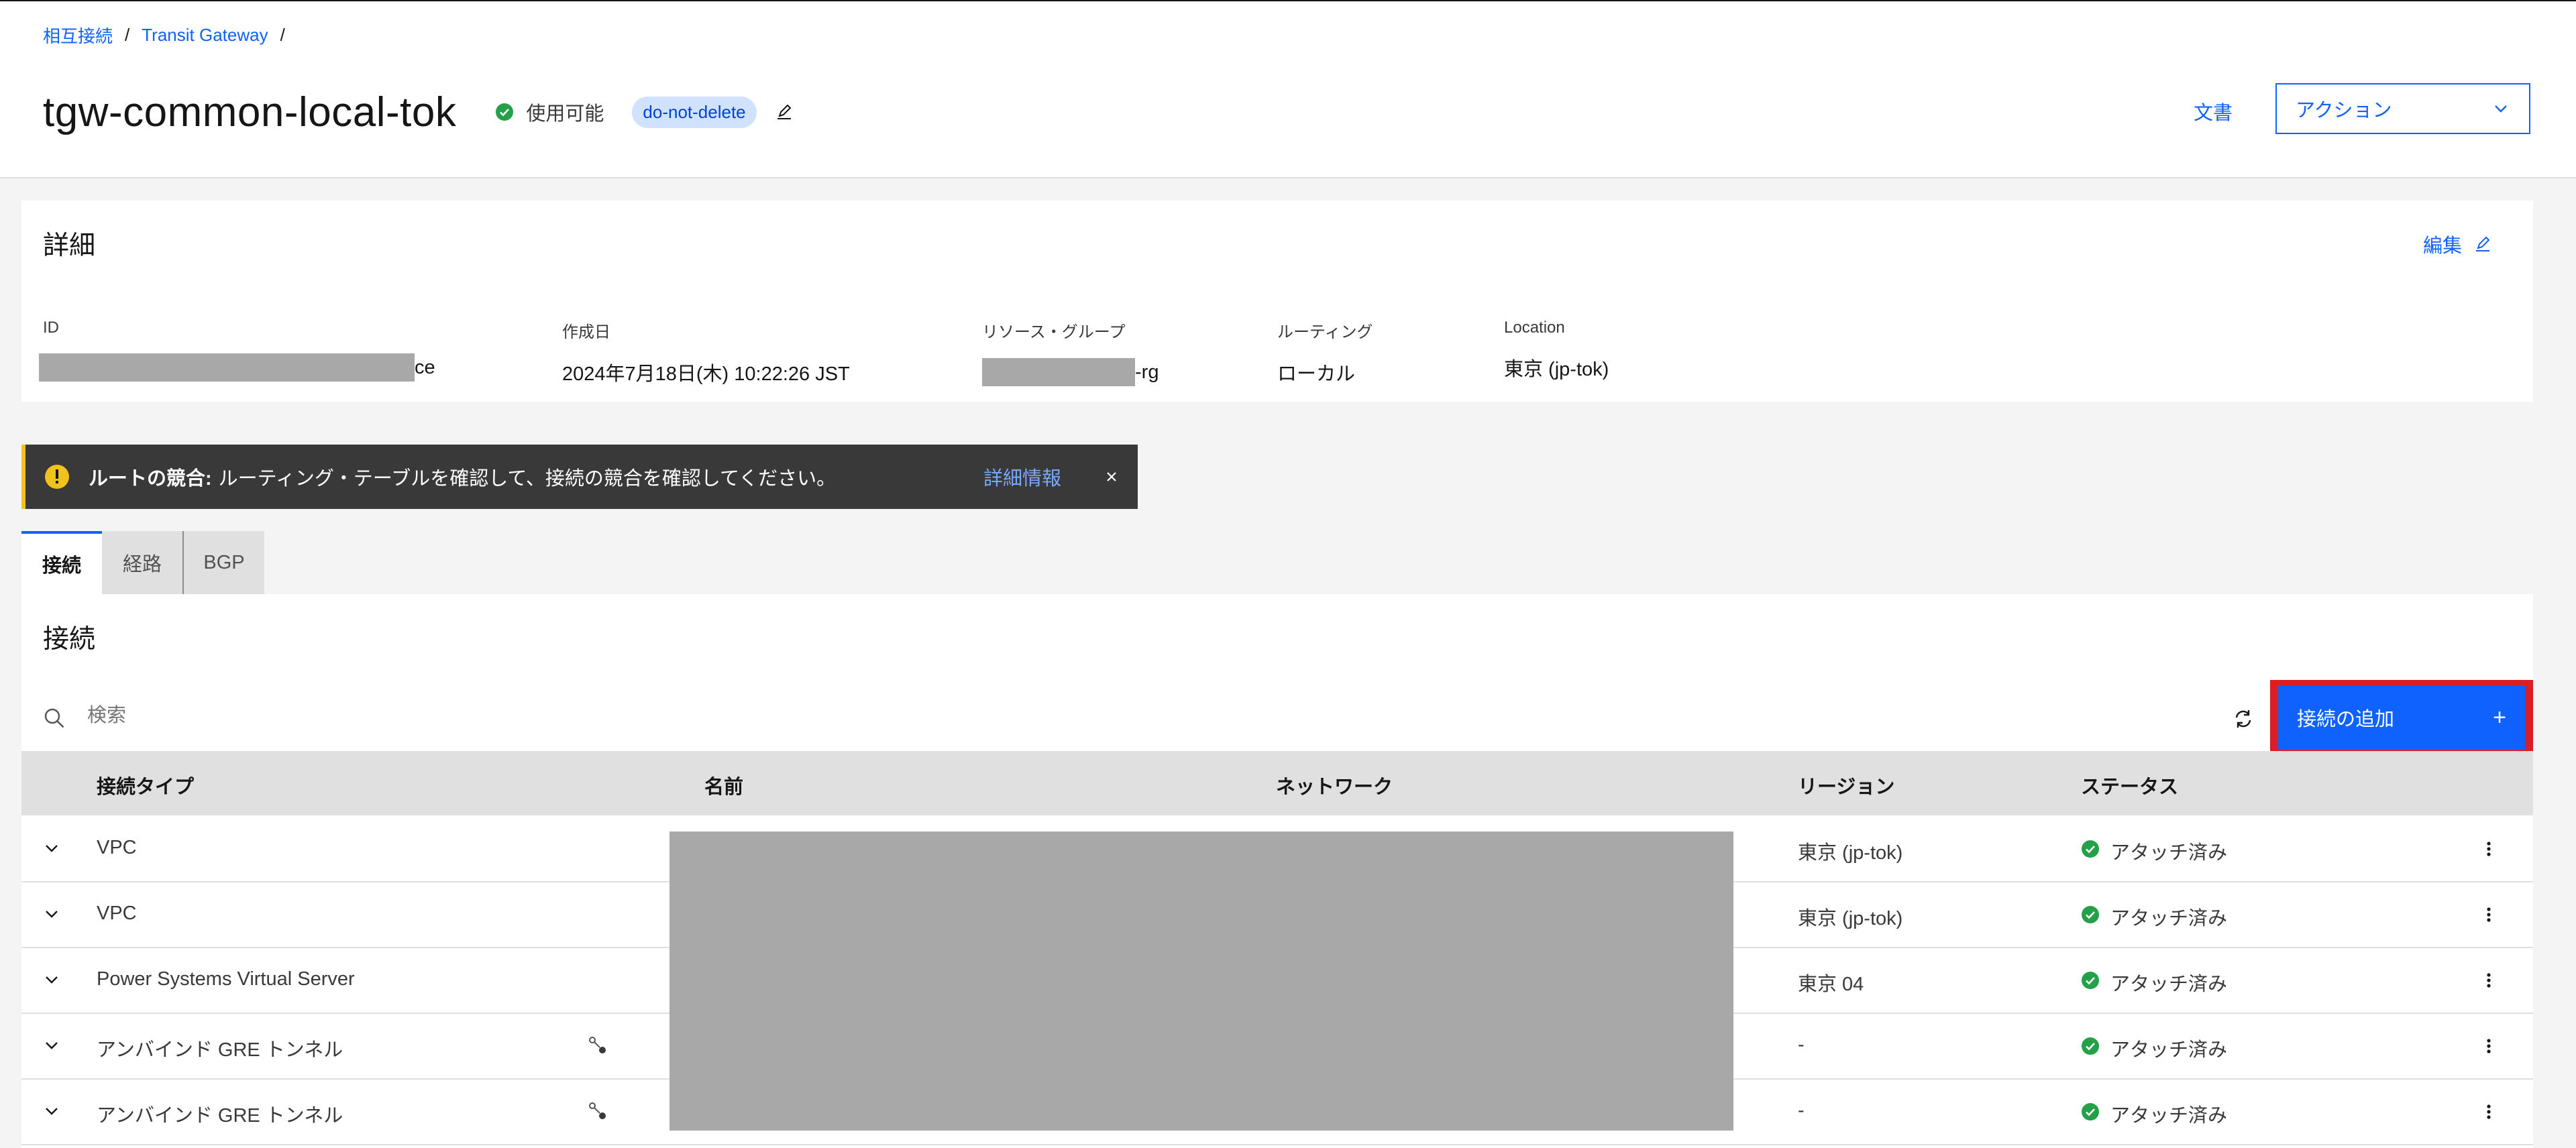 The image size is (2576, 1148). I want to click on column-header-region: リージョン, so click(1846, 785).